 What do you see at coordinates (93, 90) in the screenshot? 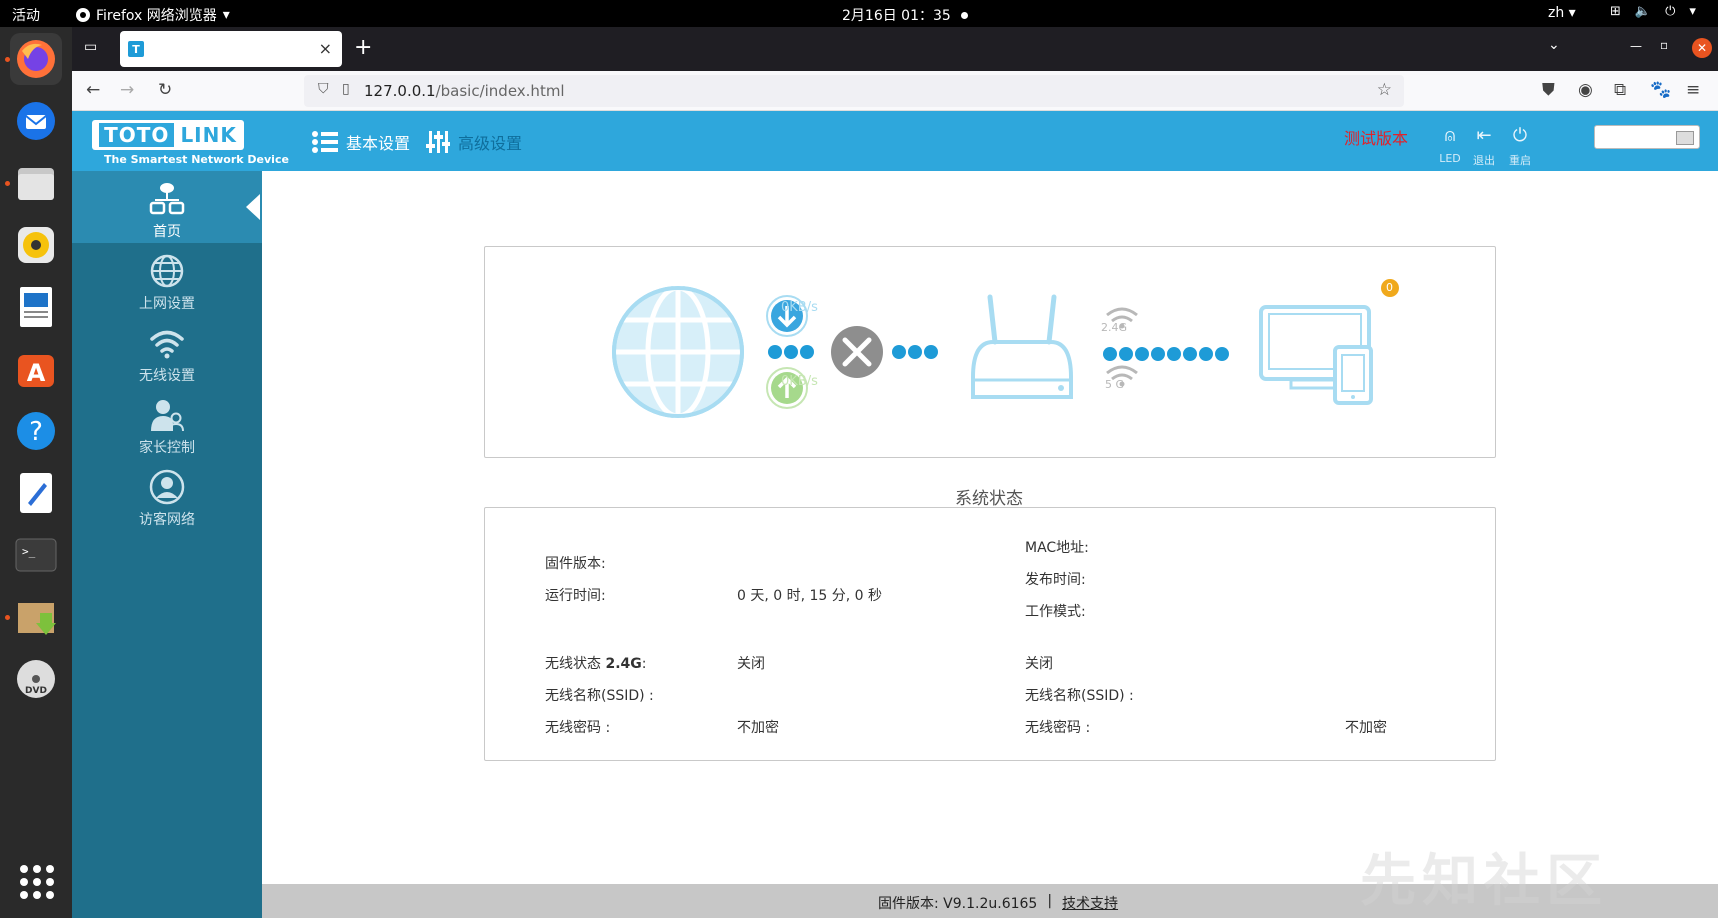
I see `back-icon: ←` at bounding box center [93, 90].